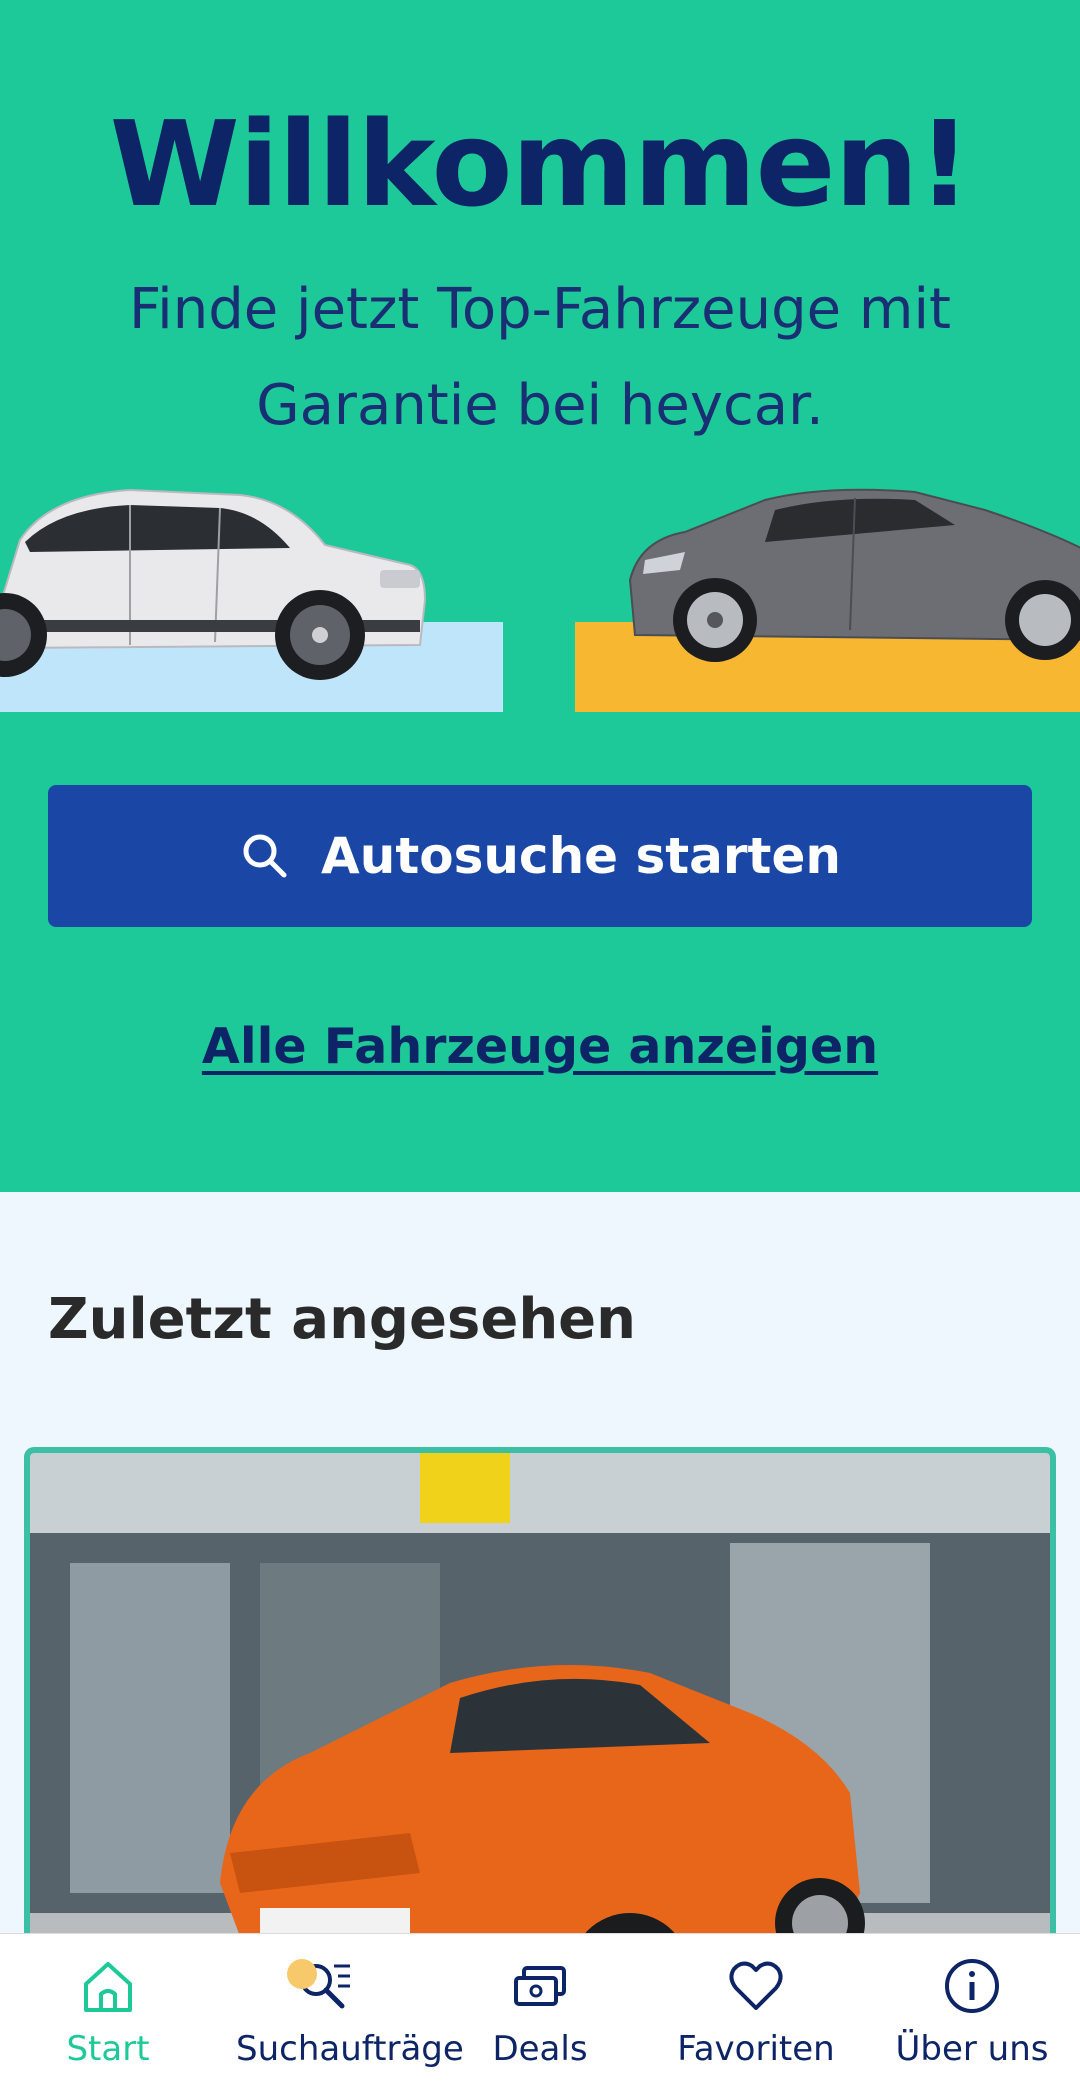  I want to click on info-icon, so click(972, 1986).